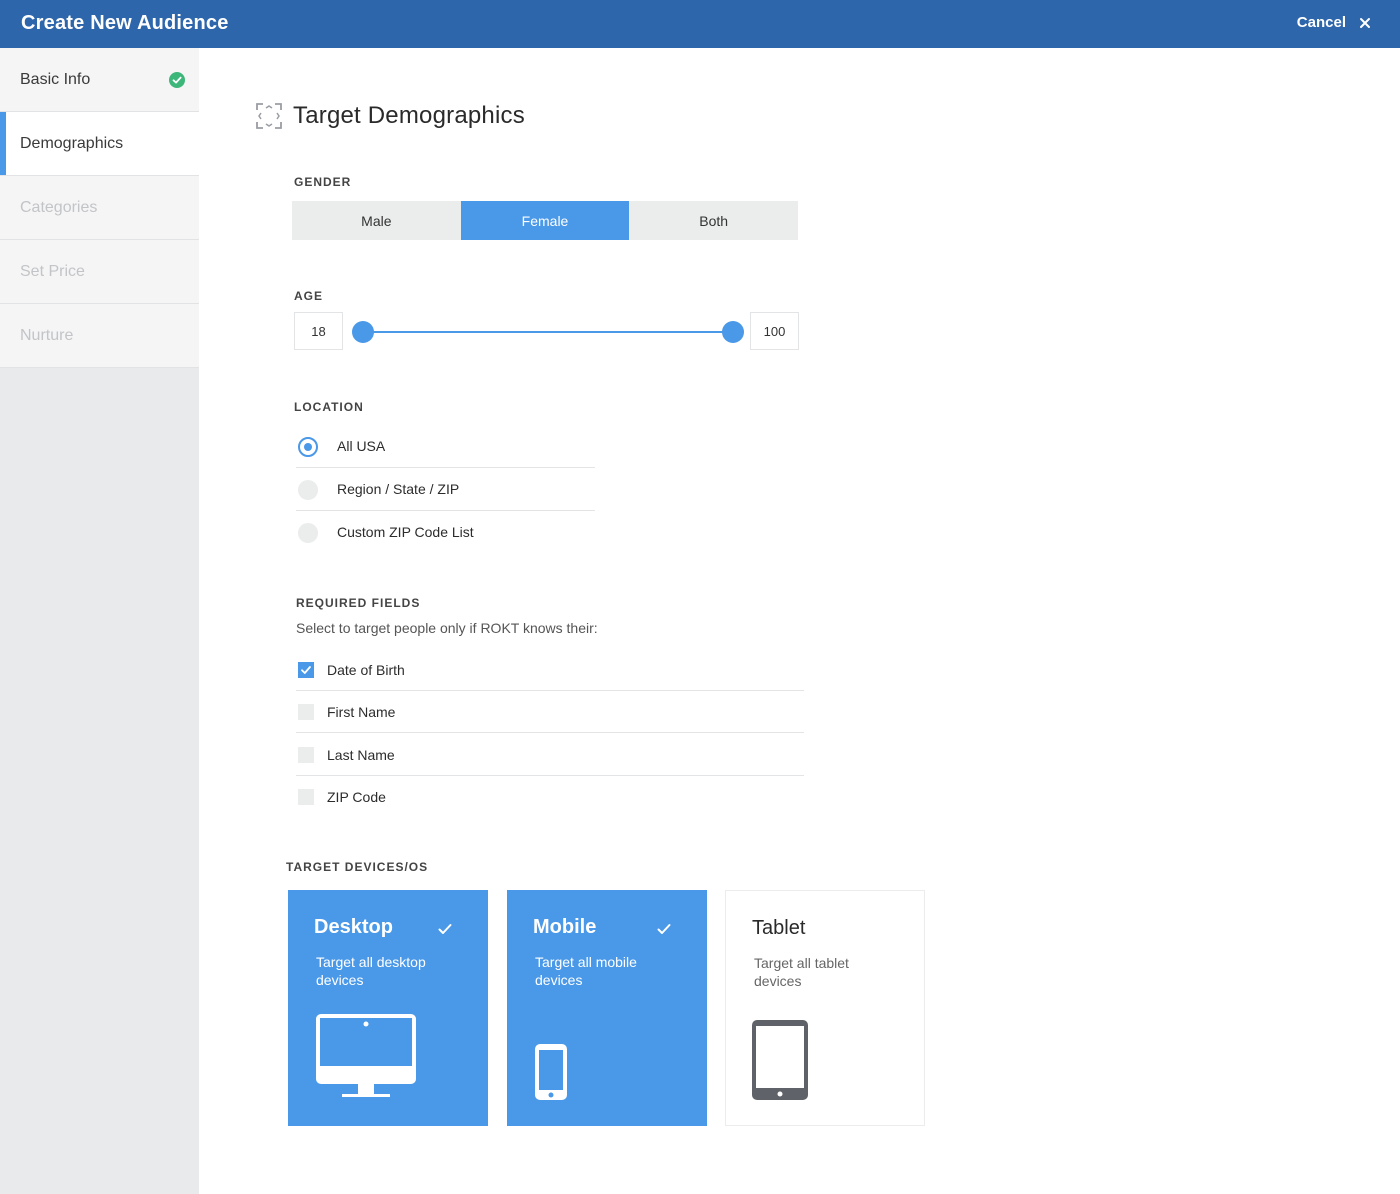 This screenshot has height=1194, width=1400. What do you see at coordinates (733, 332) in the screenshot?
I see `age-max-handle` at bounding box center [733, 332].